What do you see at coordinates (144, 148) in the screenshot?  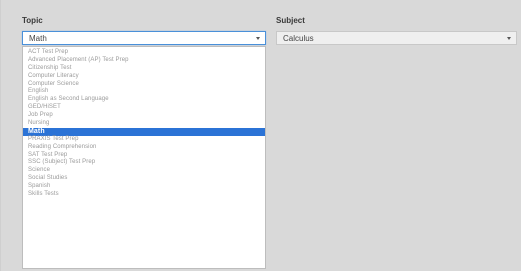 I see `topic-option: Reading Comprehension` at bounding box center [144, 148].